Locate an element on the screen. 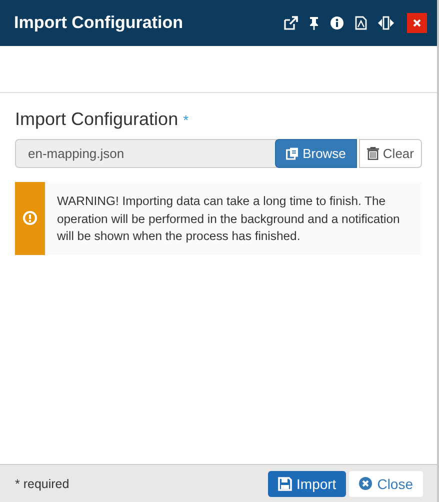 Image resolution: width=439 pixels, height=502 pixels. close-button is located at coordinates (417, 23).